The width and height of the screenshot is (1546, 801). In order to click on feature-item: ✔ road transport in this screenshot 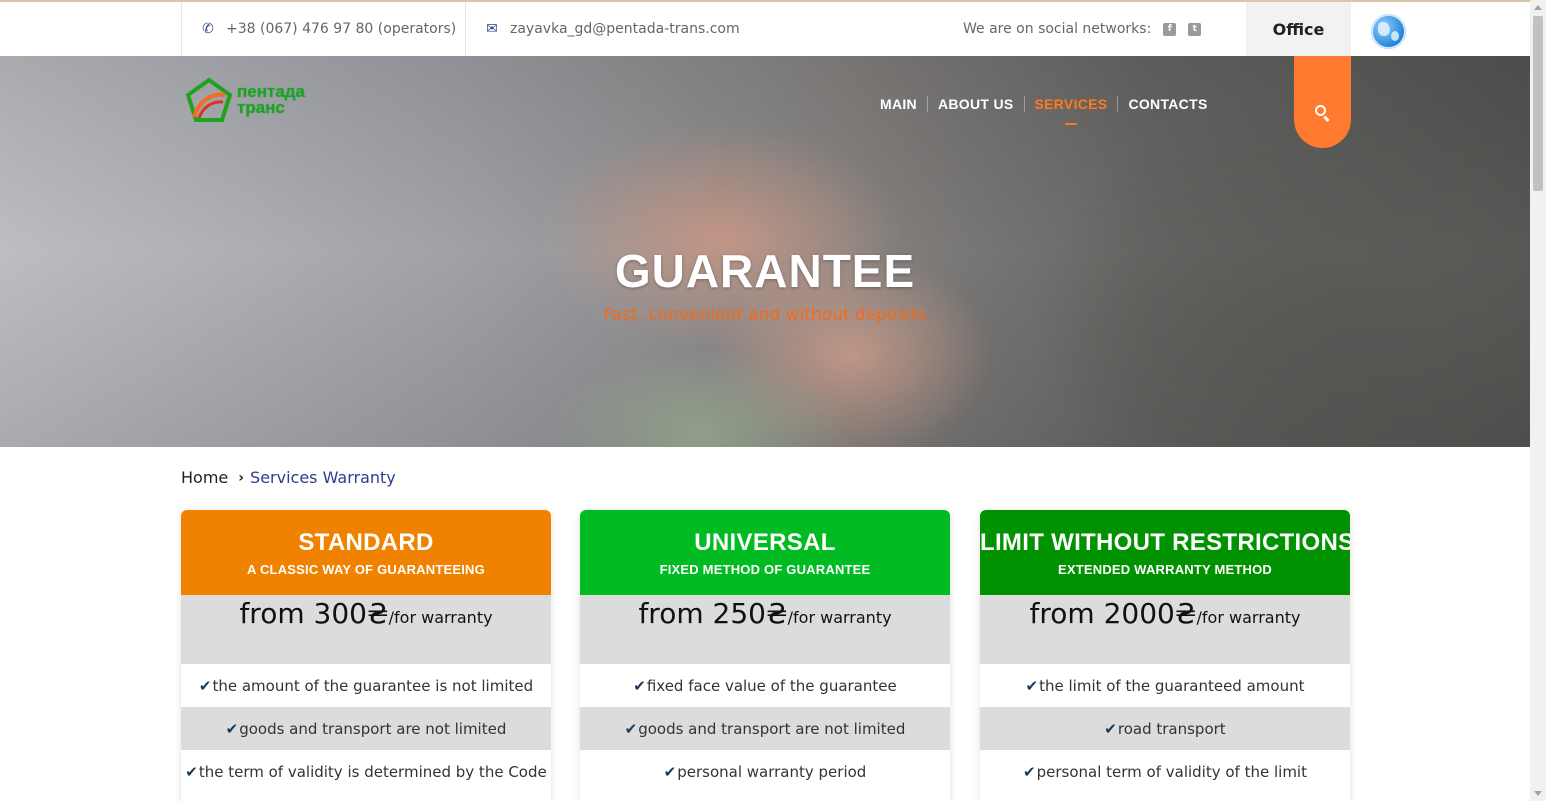, I will do `click(1165, 728)`.